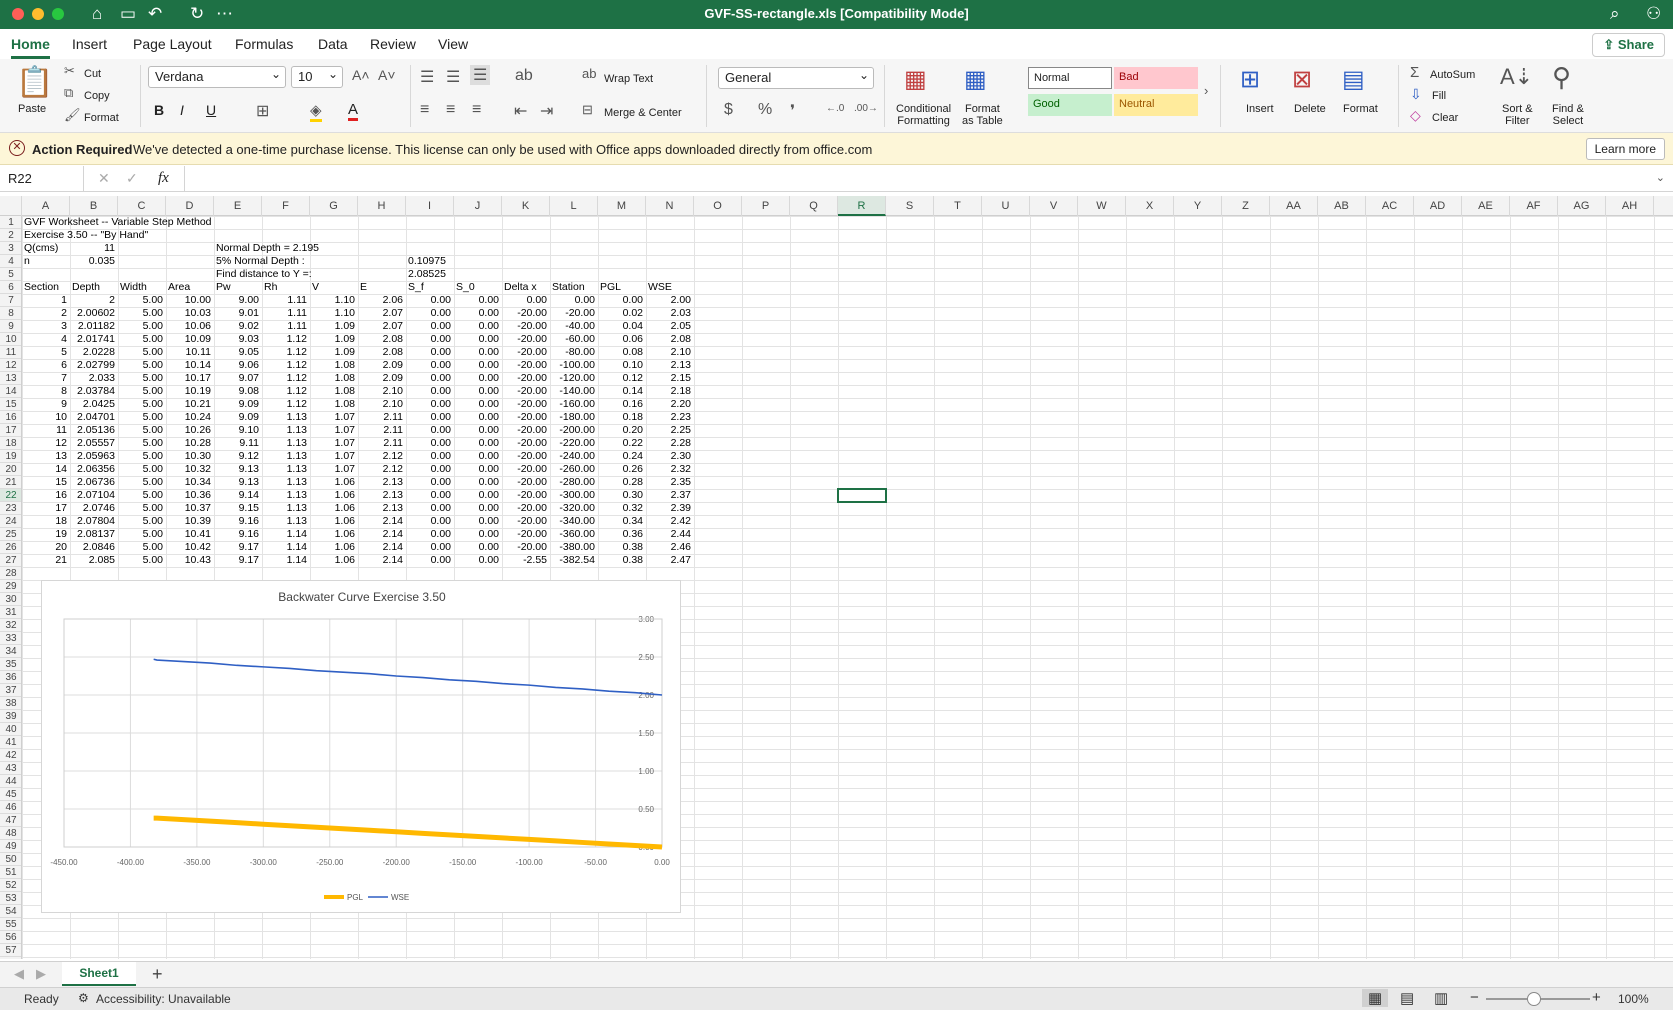 Image resolution: width=1673 pixels, height=1010 pixels. What do you see at coordinates (44, 534) in the screenshot?
I see `cell-a25: 19` at bounding box center [44, 534].